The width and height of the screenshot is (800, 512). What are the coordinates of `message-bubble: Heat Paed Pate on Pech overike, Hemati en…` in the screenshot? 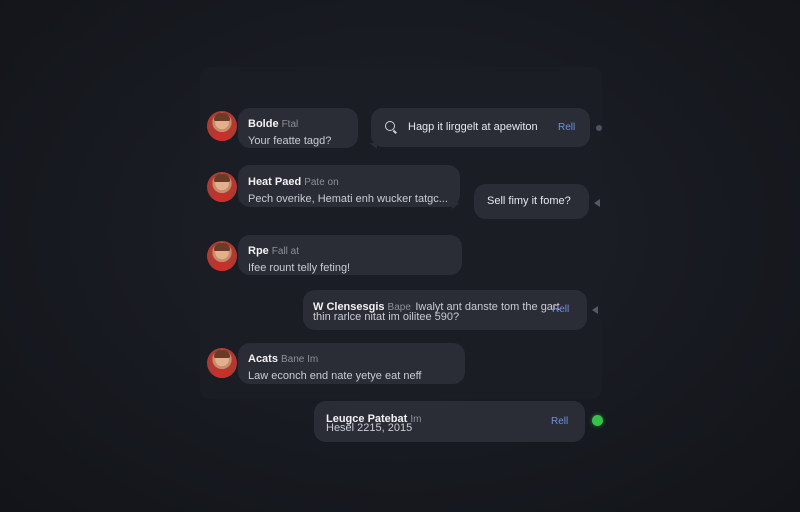 It's located at (349, 186).